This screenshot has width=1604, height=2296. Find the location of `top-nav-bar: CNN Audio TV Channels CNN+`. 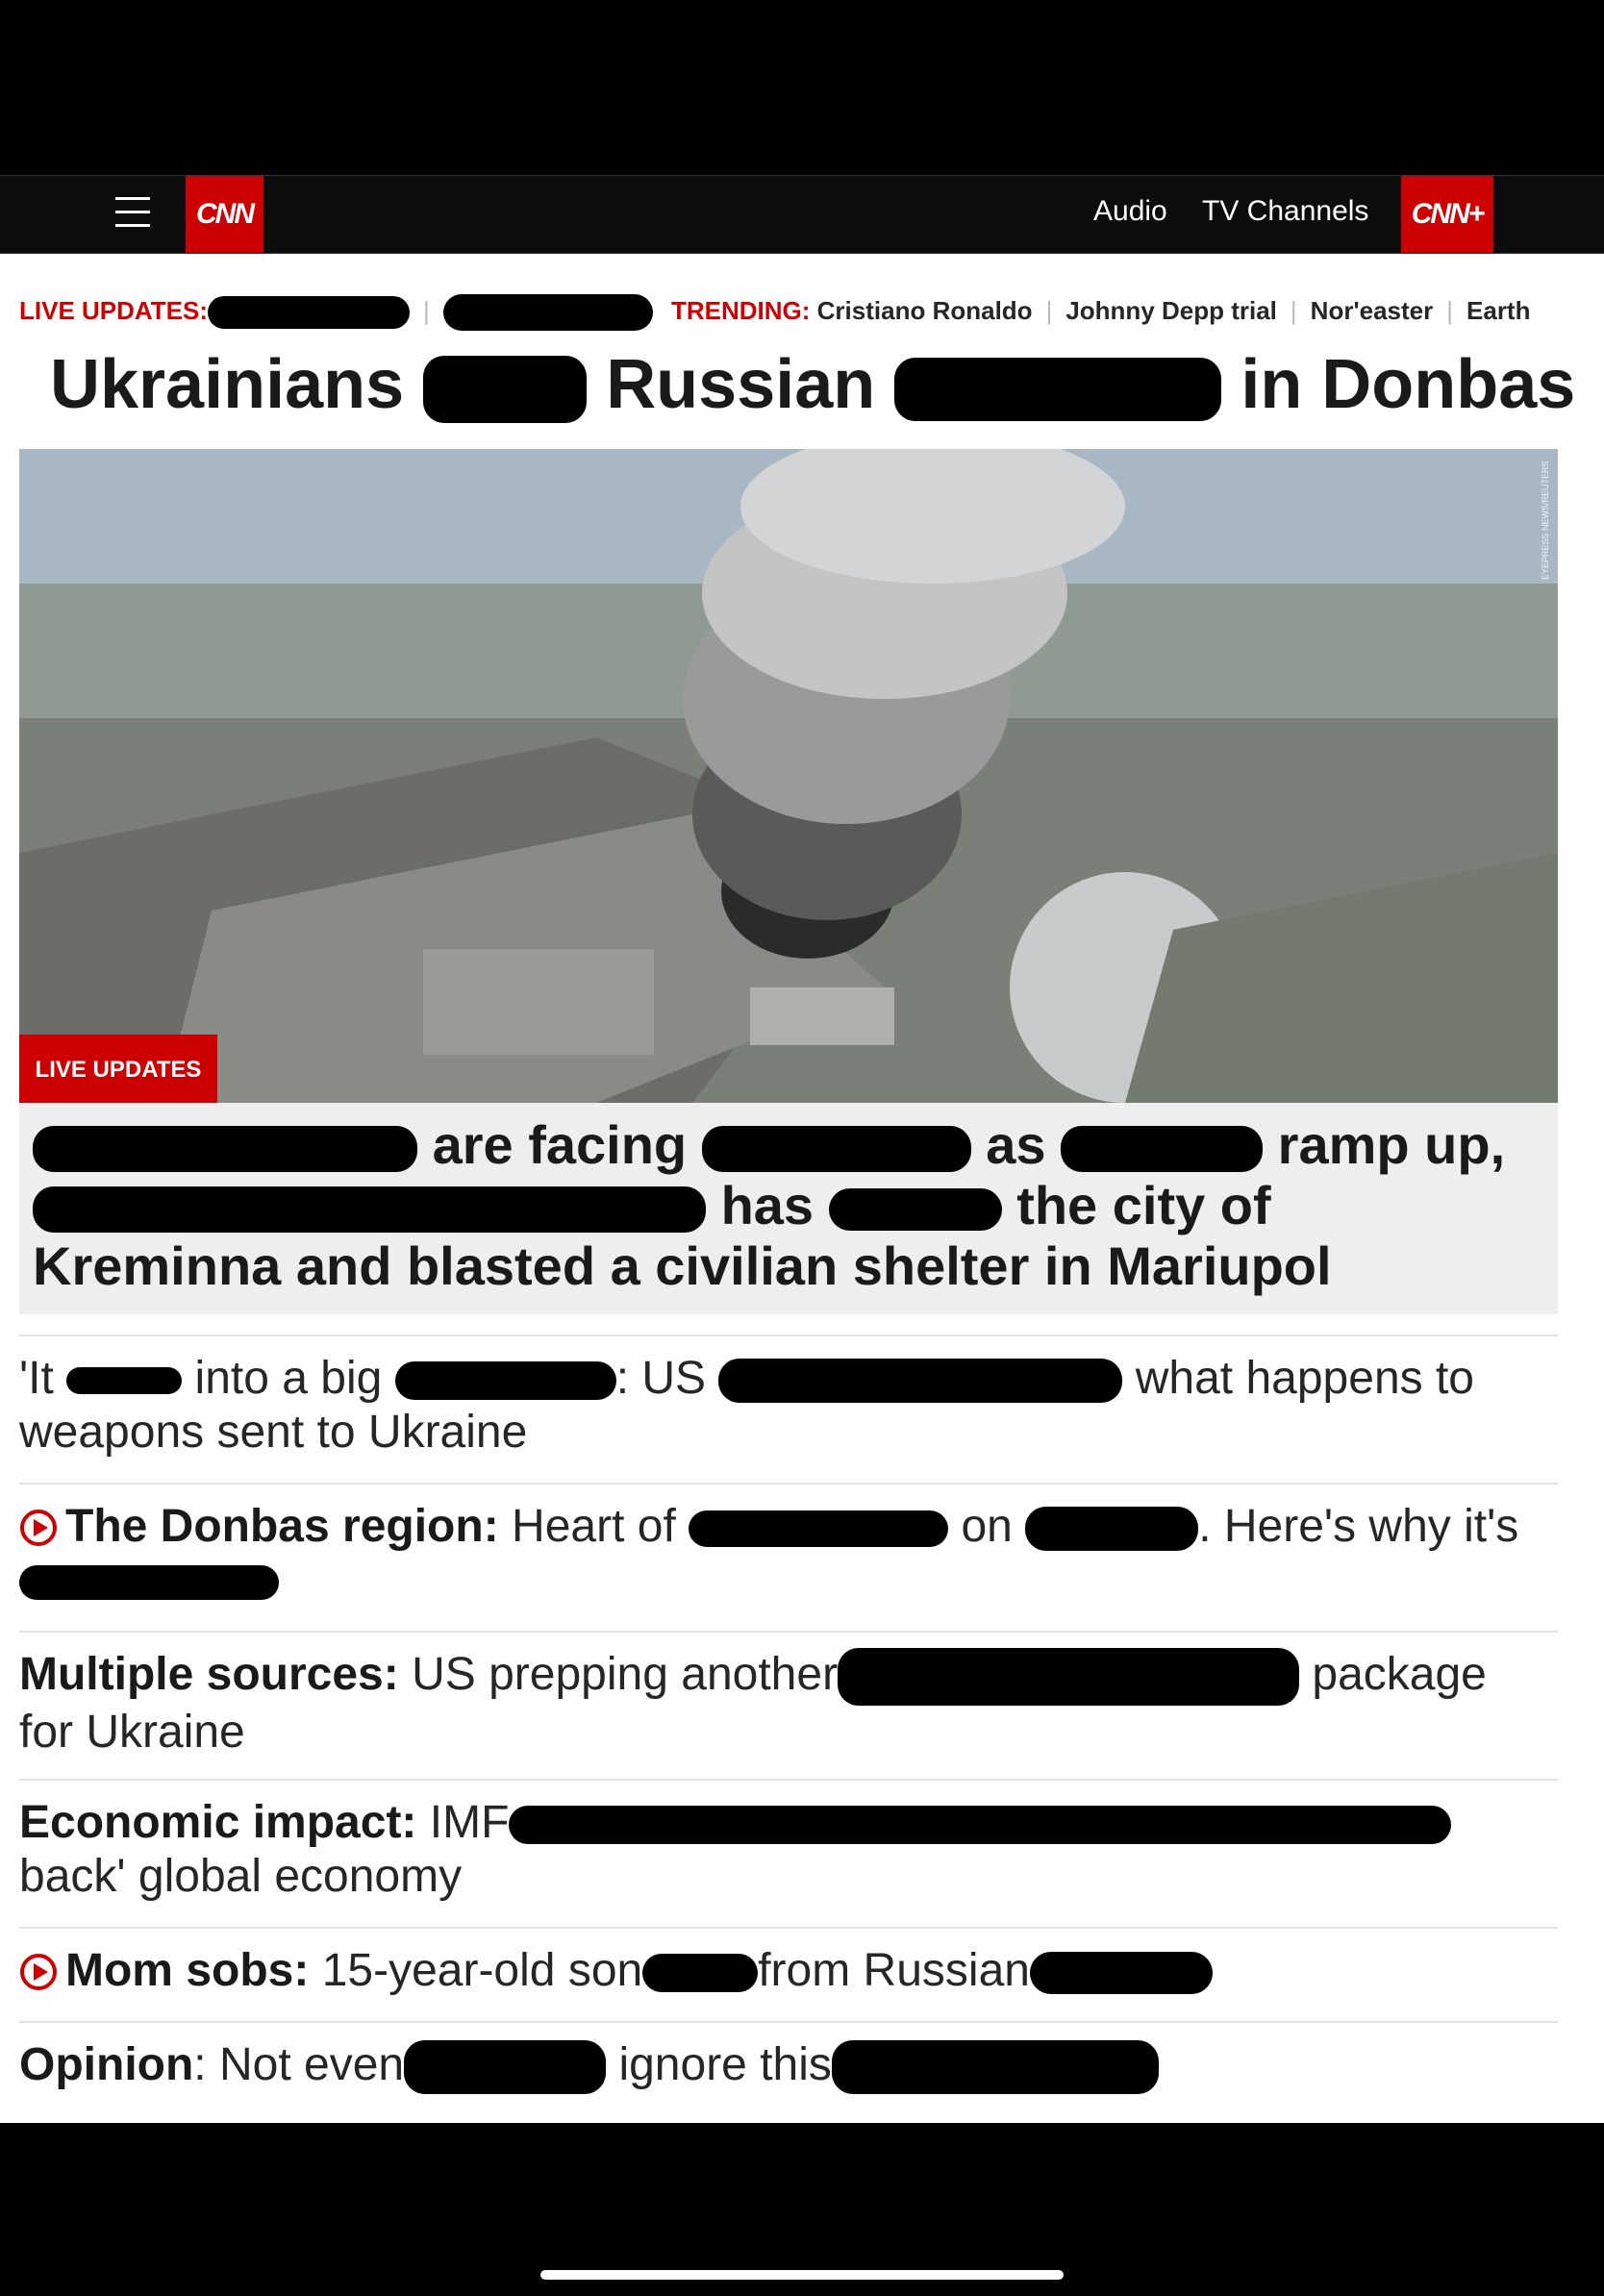

top-nav-bar: CNN Audio TV Channels CNN+ is located at coordinates (802, 214).